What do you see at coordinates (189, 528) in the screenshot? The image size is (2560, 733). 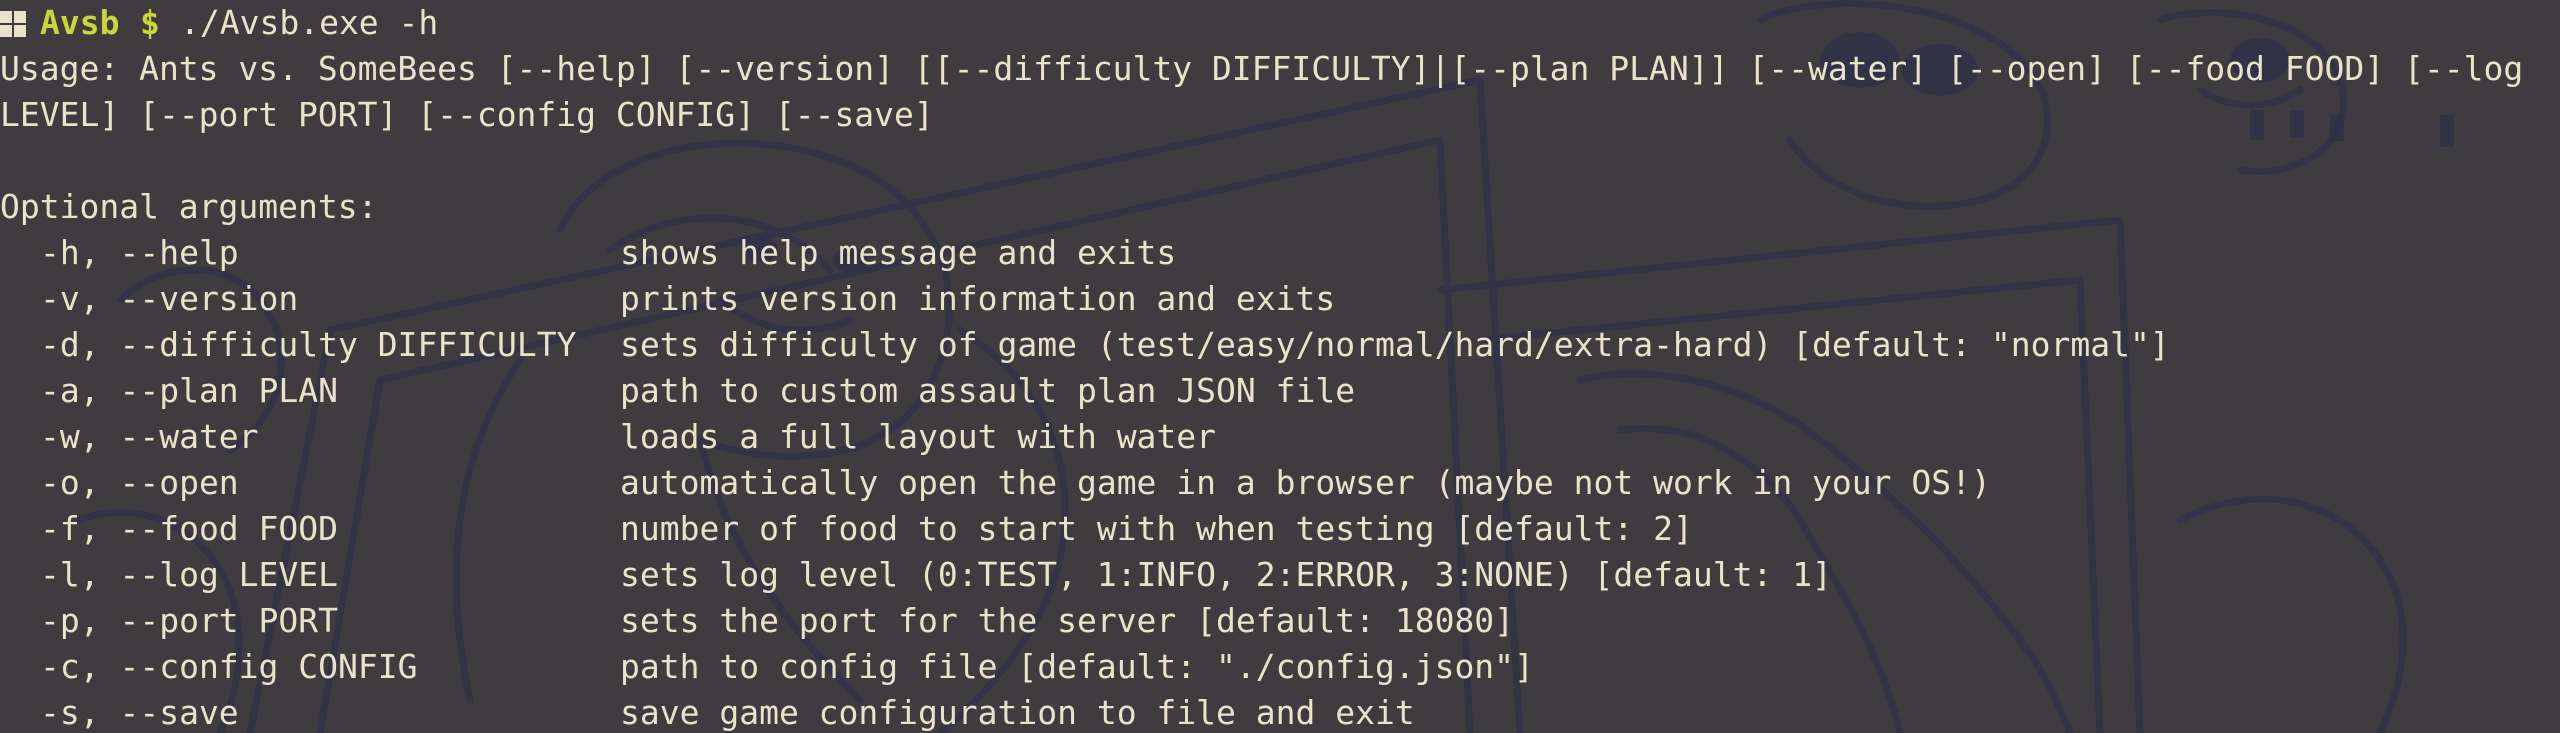 I see `option-flag: -f, --food FOOD` at bounding box center [189, 528].